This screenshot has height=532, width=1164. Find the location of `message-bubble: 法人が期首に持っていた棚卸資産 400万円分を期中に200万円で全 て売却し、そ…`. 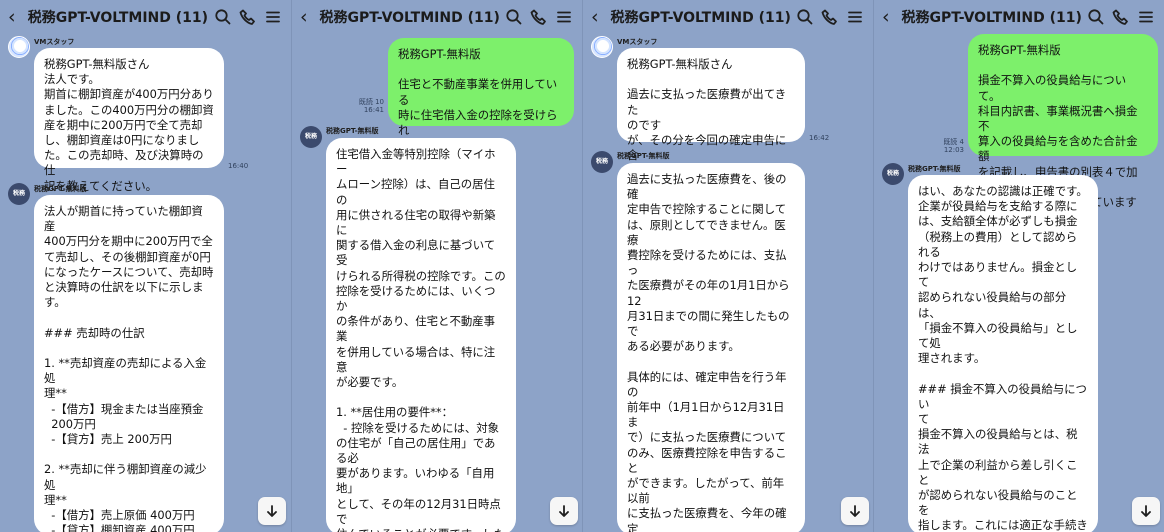

message-bubble: 法人が期首に持っていた棚卸資産 400万円分を期中に200万円で全 て売却し、そ… is located at coordinates (129, 363).